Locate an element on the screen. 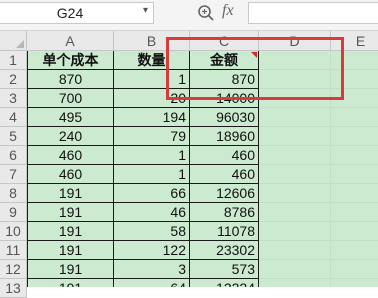  row-header-10: 10 is located at coordinates (13, 231).